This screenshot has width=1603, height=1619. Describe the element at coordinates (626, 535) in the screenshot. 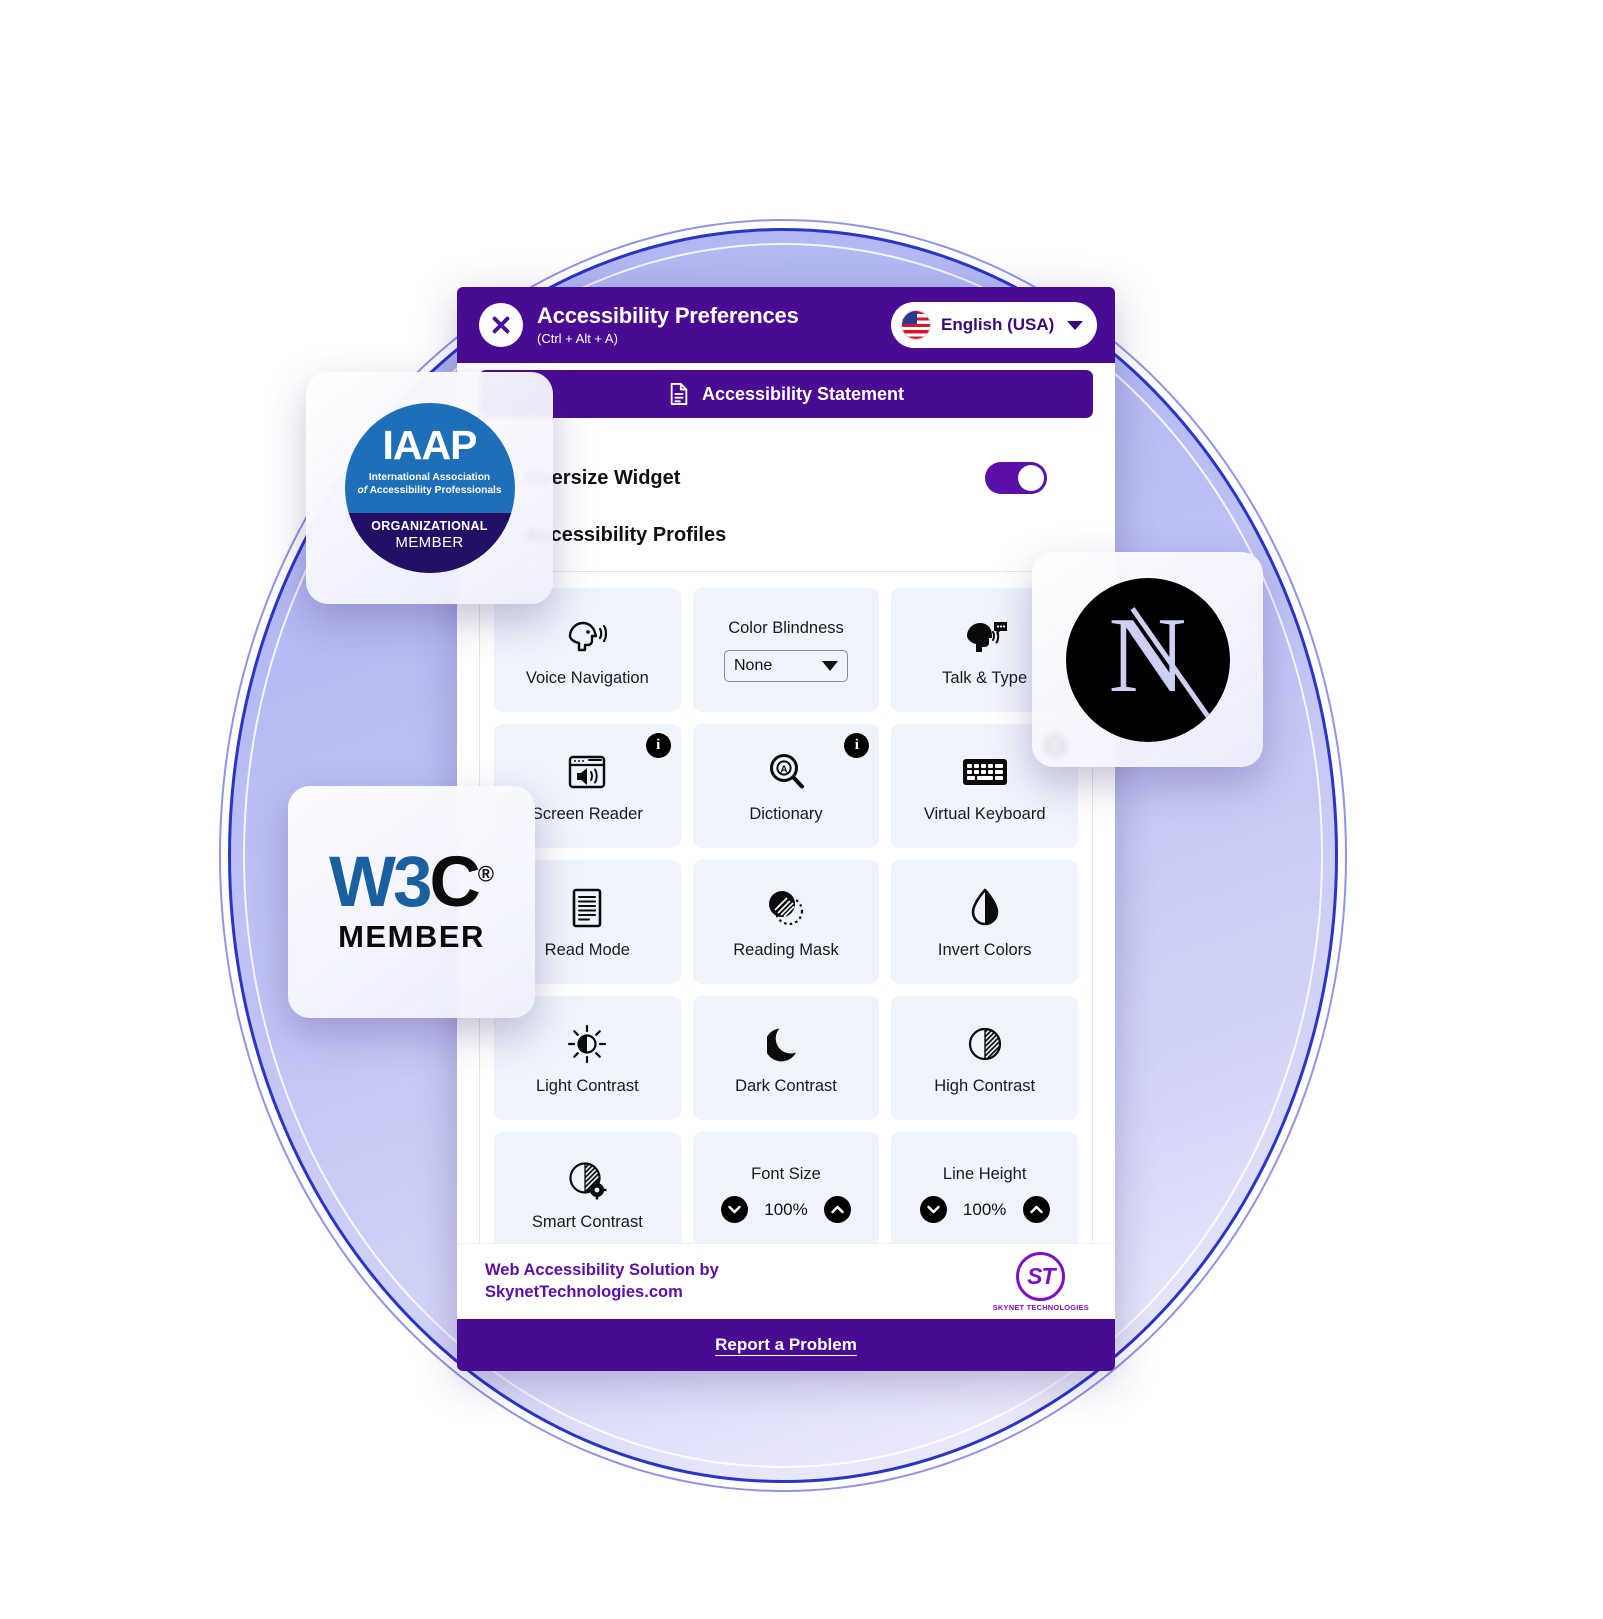

I see `accessibility-profiles-heading: Accessibility Profiles` at that location.